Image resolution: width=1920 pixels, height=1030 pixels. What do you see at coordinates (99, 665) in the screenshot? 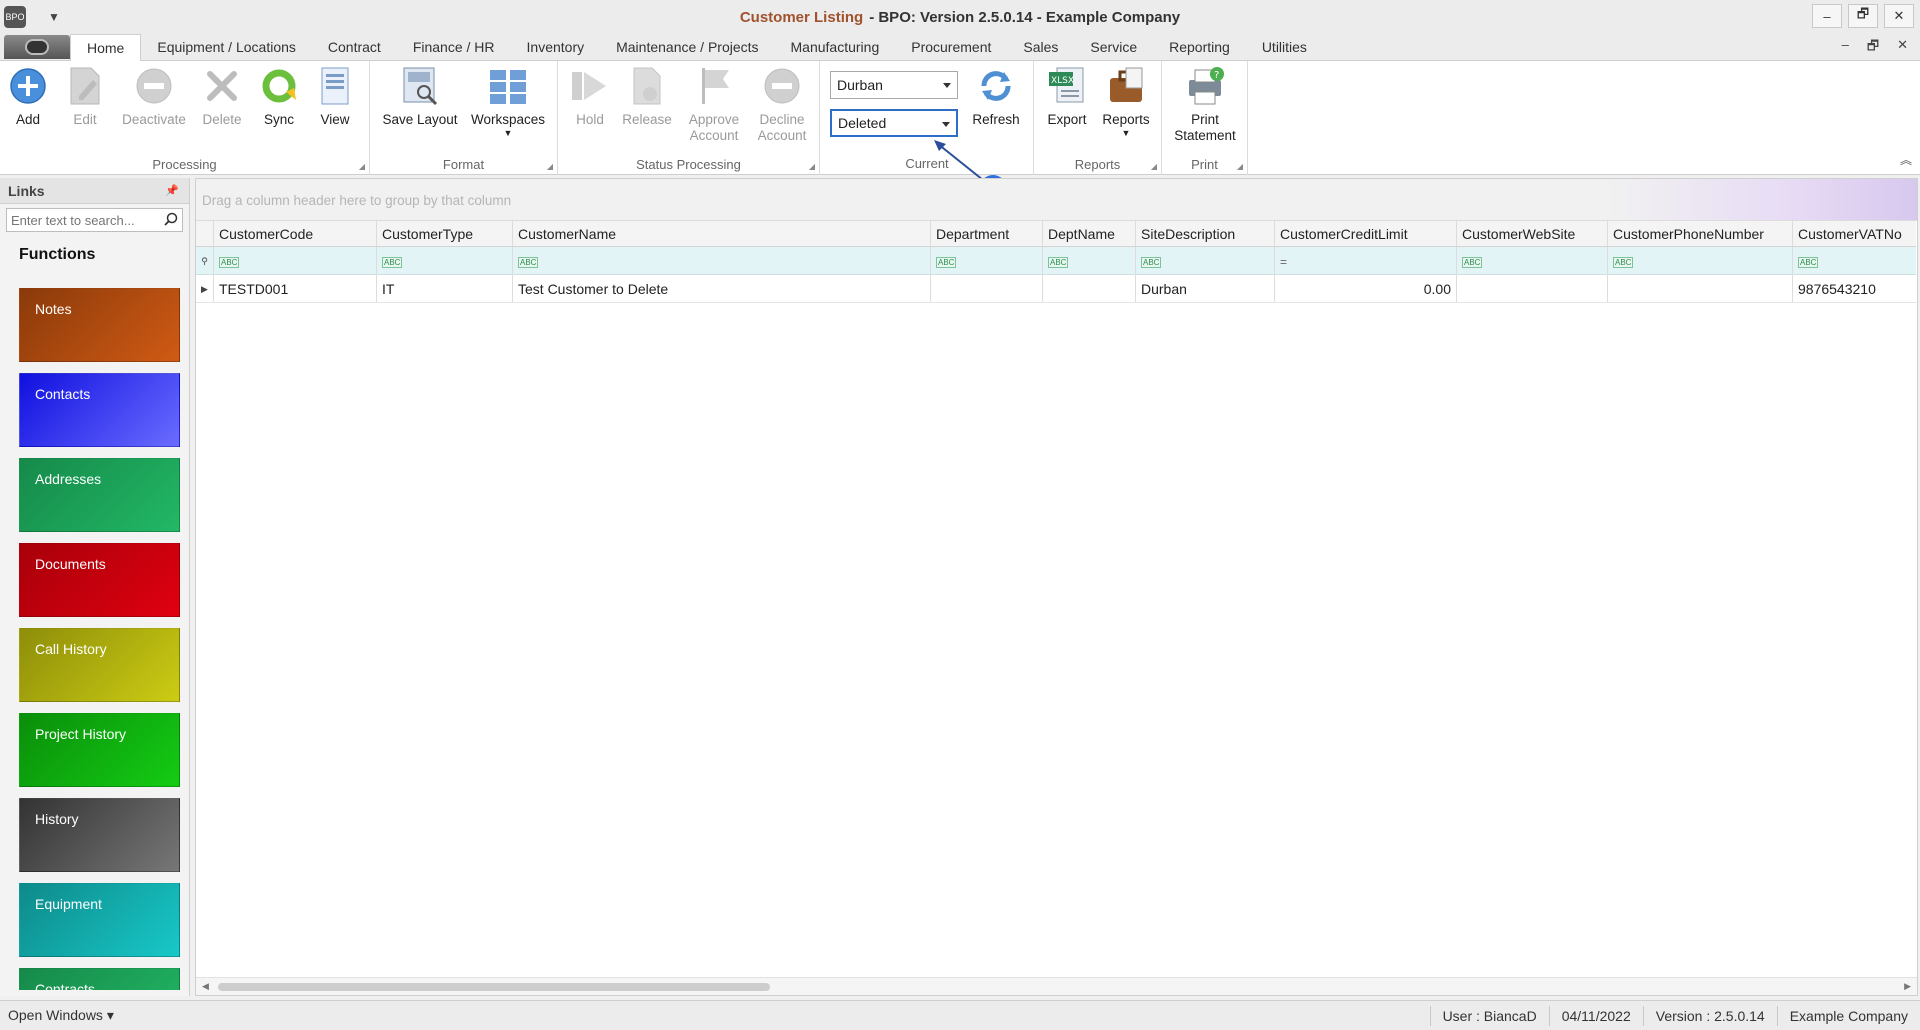
I see `function-call-history: Call History` at bounding box center [99, 665].